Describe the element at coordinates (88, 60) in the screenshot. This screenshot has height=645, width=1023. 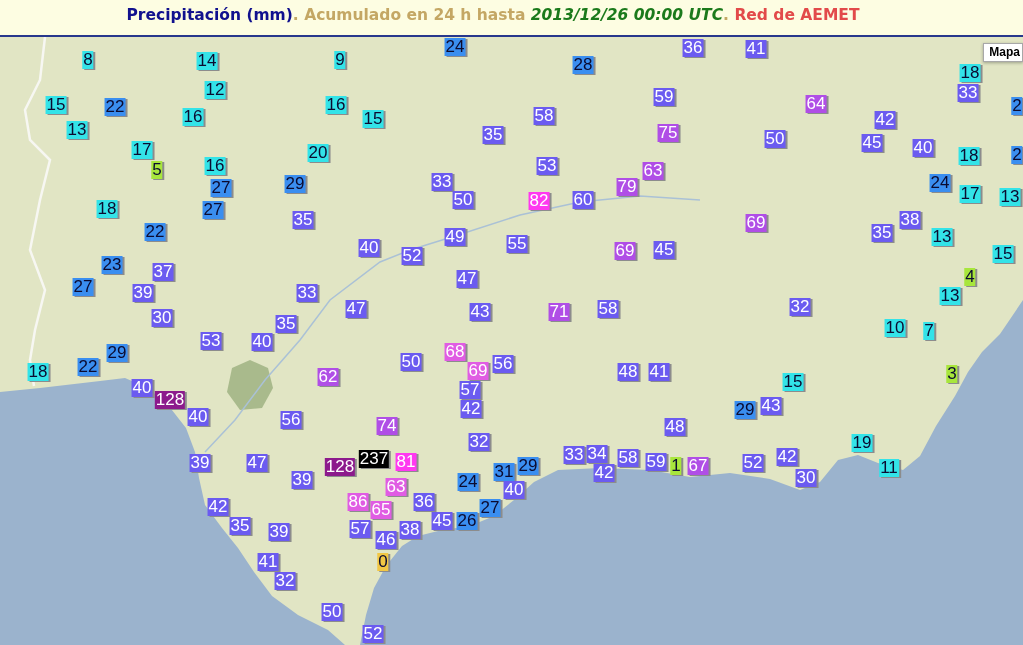
I see `rainfall-marker: 8` at that location.